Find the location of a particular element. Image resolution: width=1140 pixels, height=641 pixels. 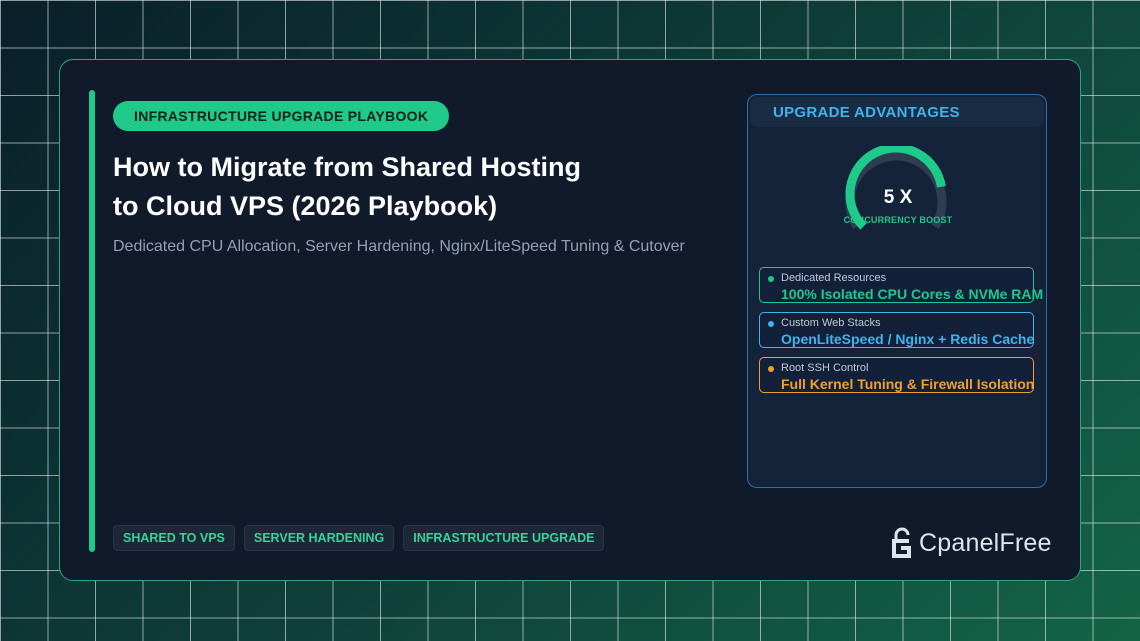

feature-label: Root SSH Control is located at coordinates (825, 368).